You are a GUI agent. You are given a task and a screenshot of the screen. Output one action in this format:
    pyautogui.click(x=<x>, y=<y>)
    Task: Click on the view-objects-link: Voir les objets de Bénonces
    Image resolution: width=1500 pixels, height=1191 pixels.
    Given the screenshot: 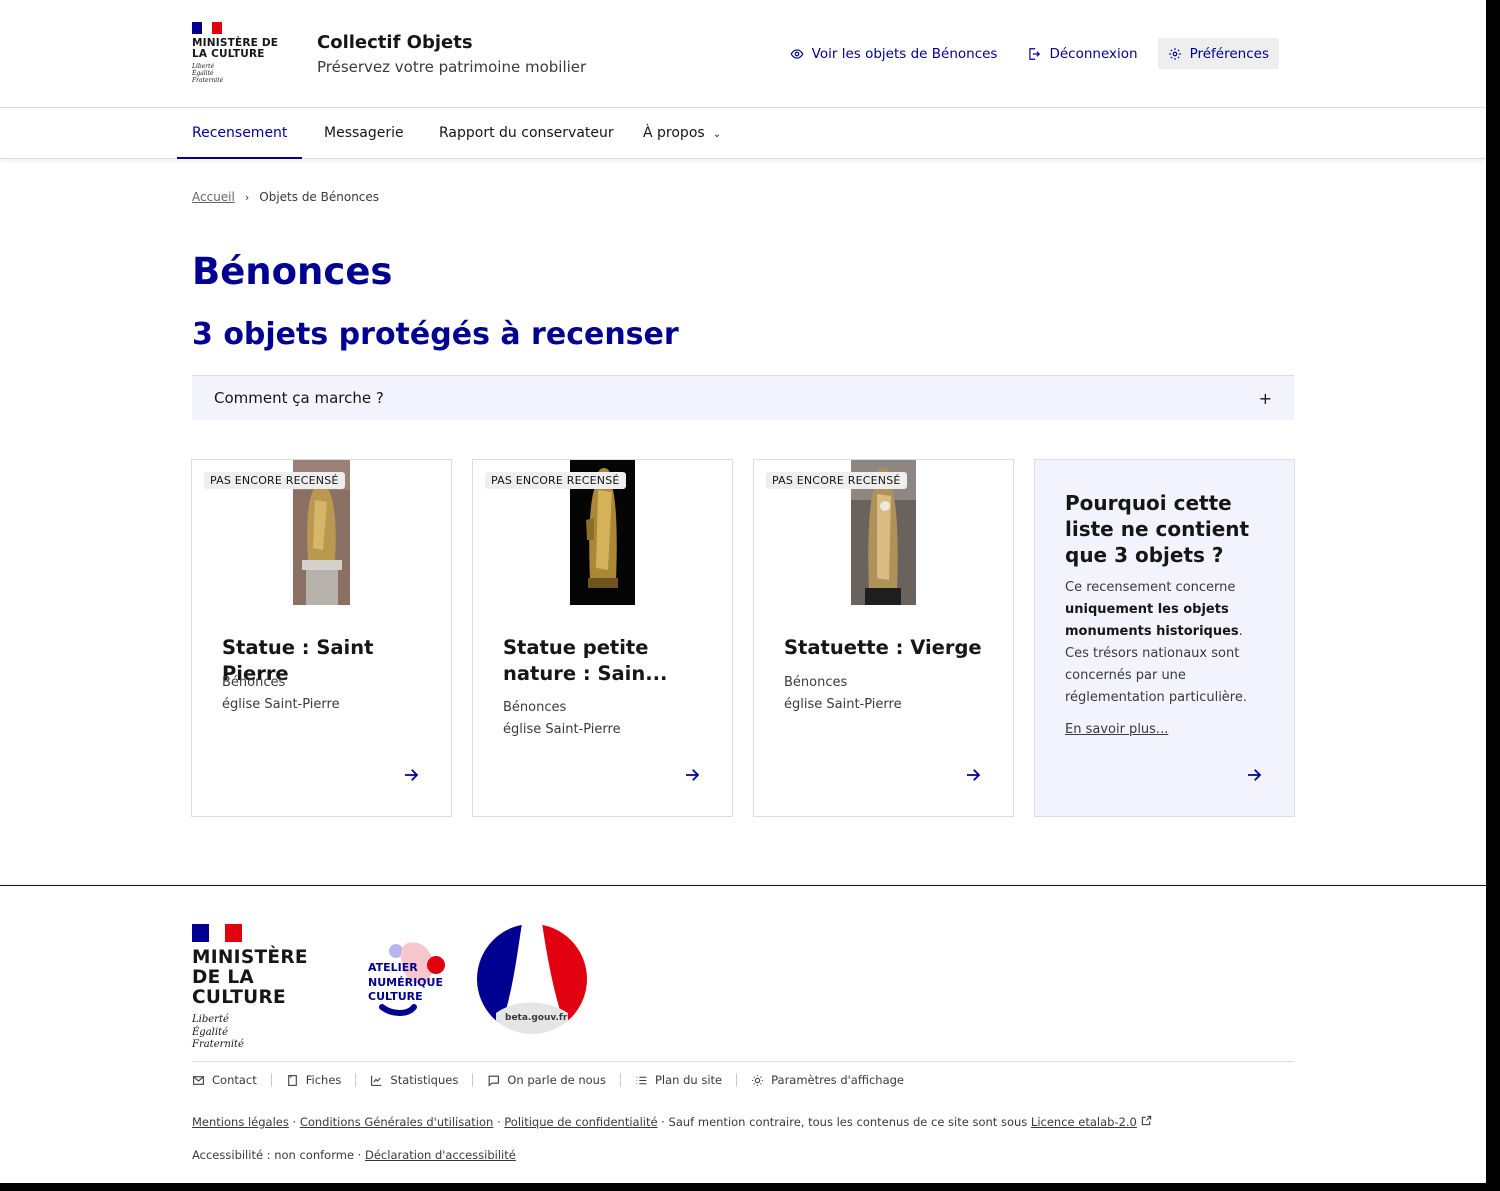 What is the action you would take?
    pyautogui.click(x=894, y=53)
    